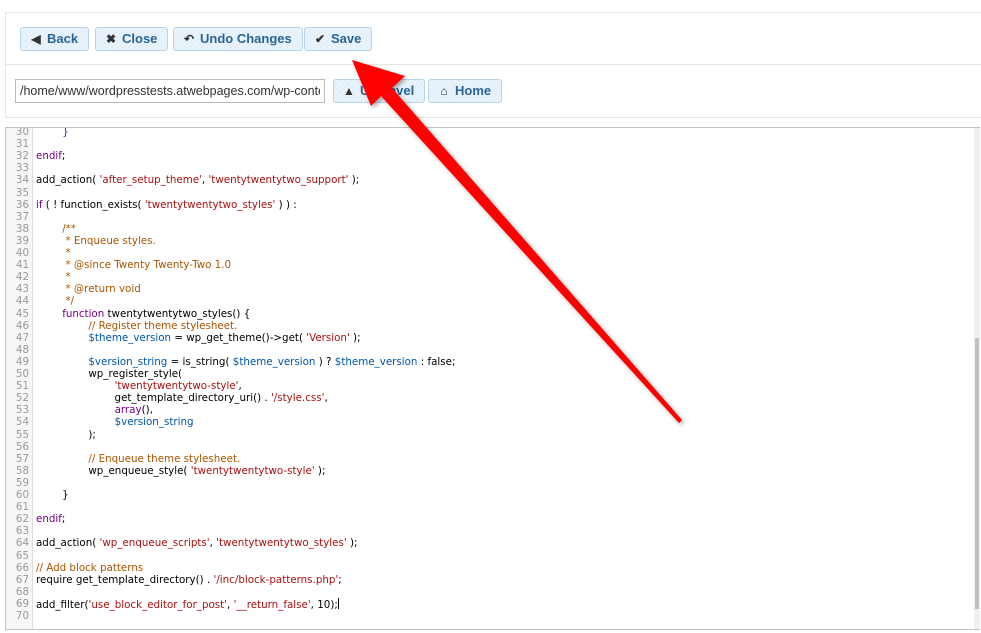 The width and height of the screenshot is (981, 633). I want to click on close-button-label: Close, so click(140, 38).